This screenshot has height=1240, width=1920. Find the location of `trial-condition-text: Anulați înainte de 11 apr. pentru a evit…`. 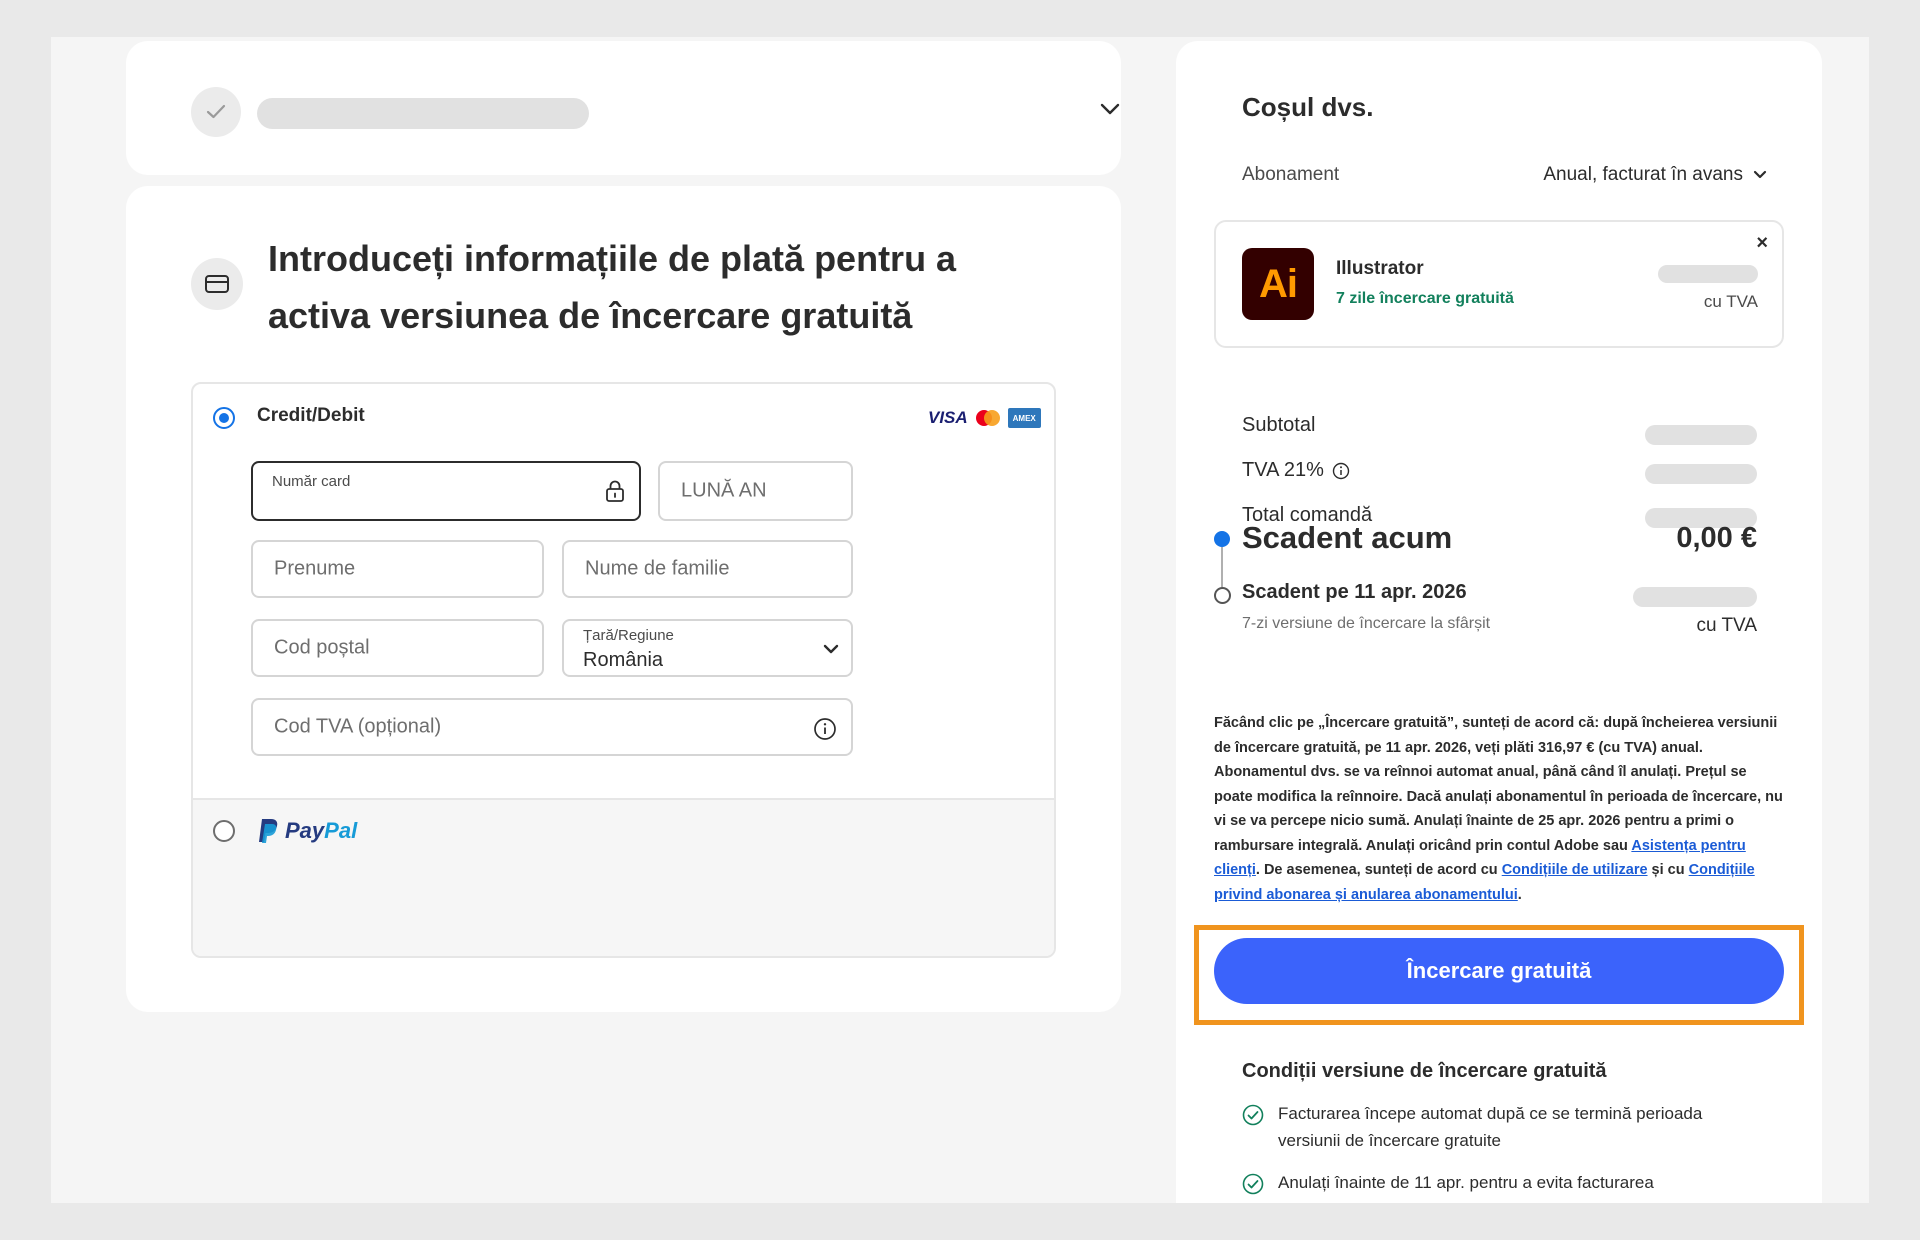

trial-condition-text: Anulați înainte de 11 apr. pentru a evit… is located at coordinates (1466, 1182).